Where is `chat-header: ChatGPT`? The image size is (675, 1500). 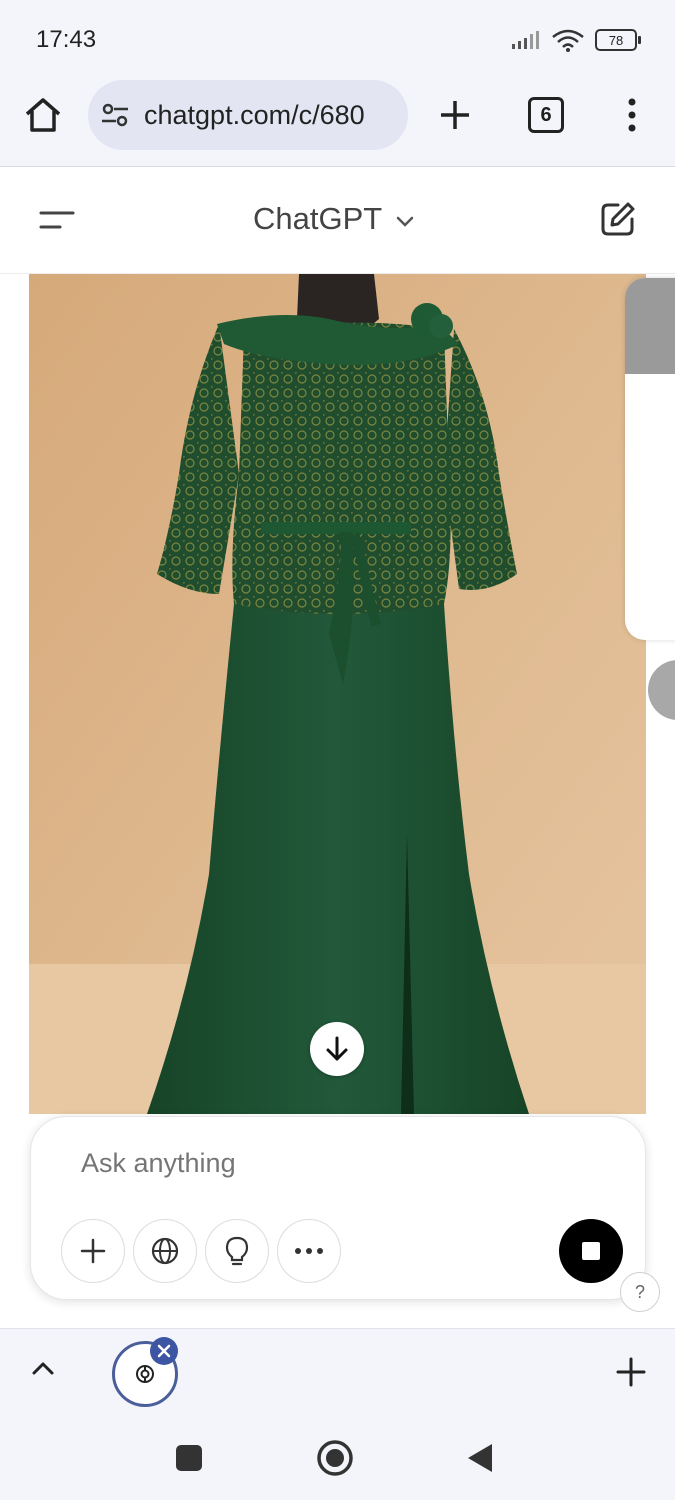 chat-header: ChatGPT is located at coordinates (337, 220).